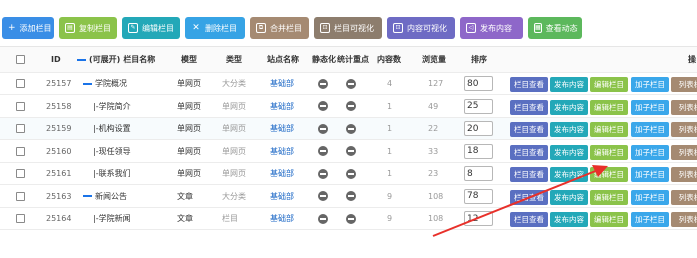 The height and width of the screenshot is (258, 697). What do you see at coordinates (478, 196) in the screenshot?
I see `row-order-cell: 78` at bounding box center [478, 196].